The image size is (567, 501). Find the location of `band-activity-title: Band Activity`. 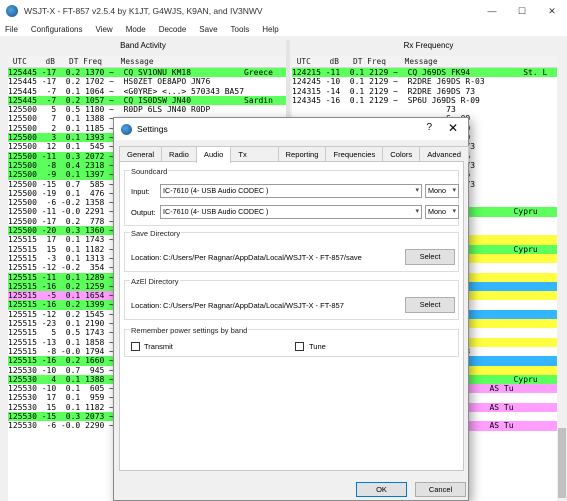

band-activity-title: Band Activity is located at coordinates (143, 45).